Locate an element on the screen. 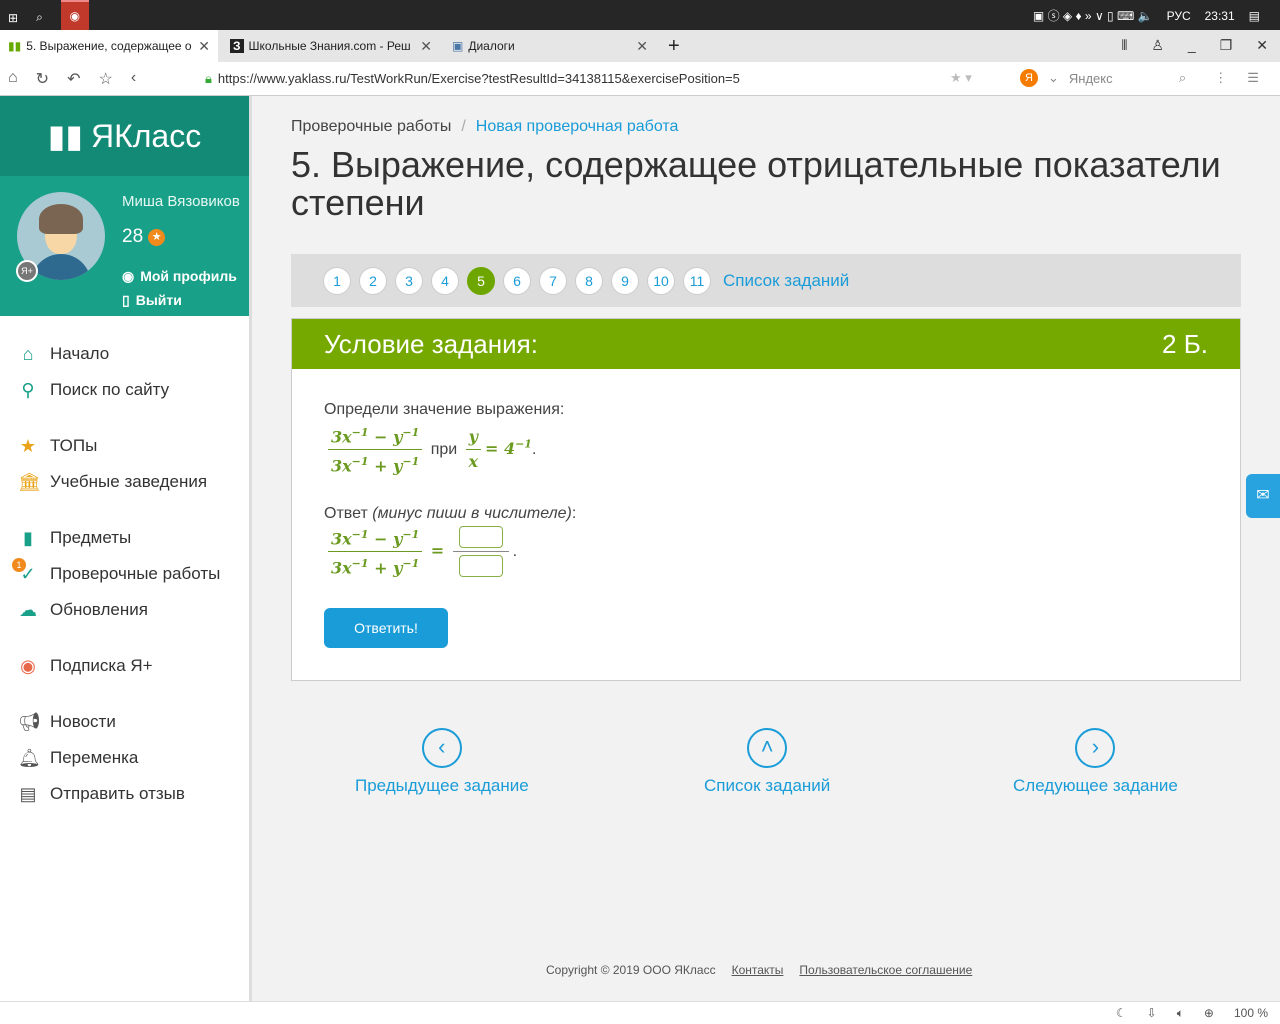  notifications-icon: ▤ is located at coordinates (1254, 16).